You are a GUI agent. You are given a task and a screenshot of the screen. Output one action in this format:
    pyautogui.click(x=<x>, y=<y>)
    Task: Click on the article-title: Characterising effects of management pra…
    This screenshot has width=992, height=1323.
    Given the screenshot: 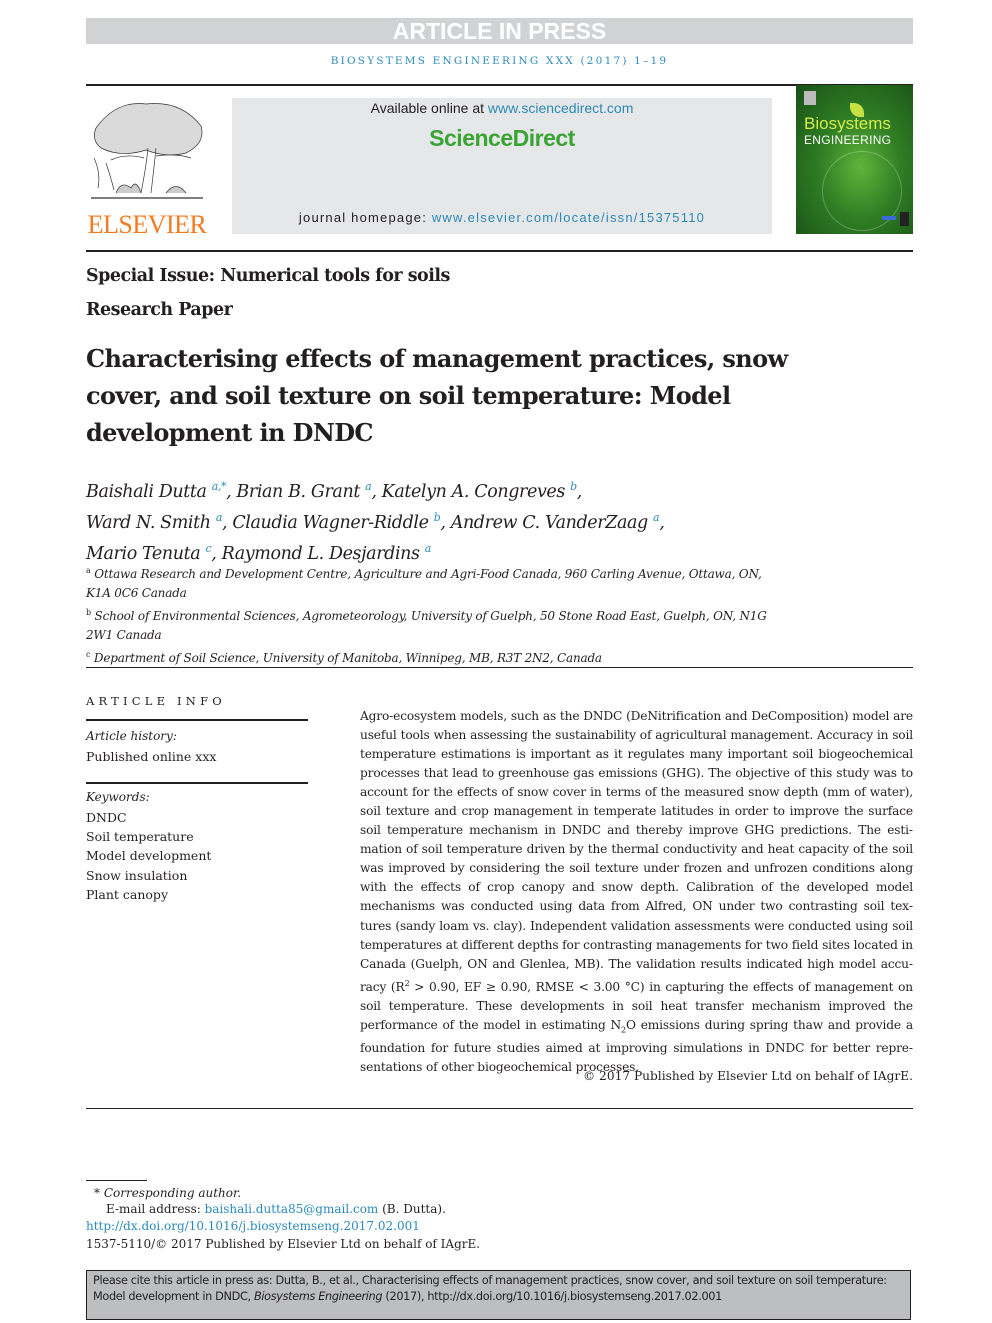 What is the action you would take?
    pyautogui.click(x=437, y=395)
    